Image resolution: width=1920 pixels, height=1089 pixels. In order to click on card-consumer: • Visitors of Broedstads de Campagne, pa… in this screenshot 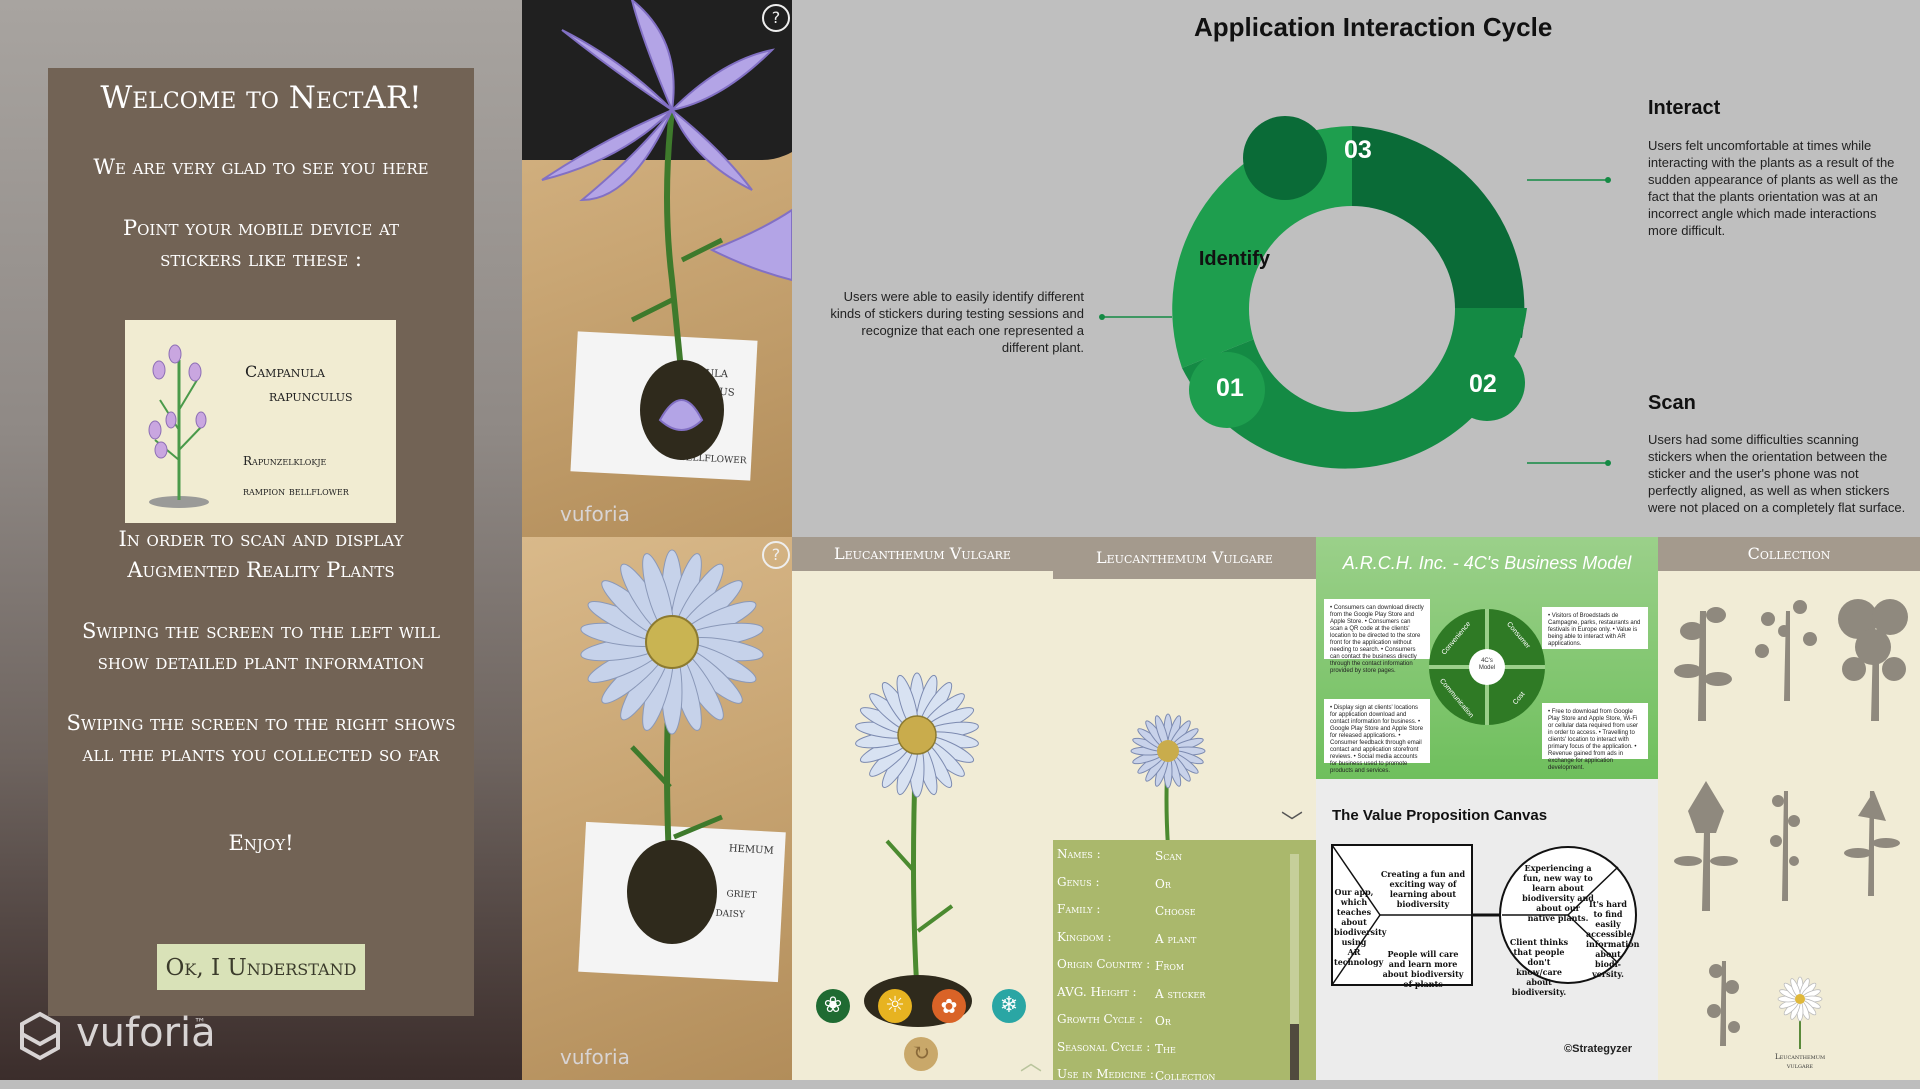, I will do `click(1595, 628)`.